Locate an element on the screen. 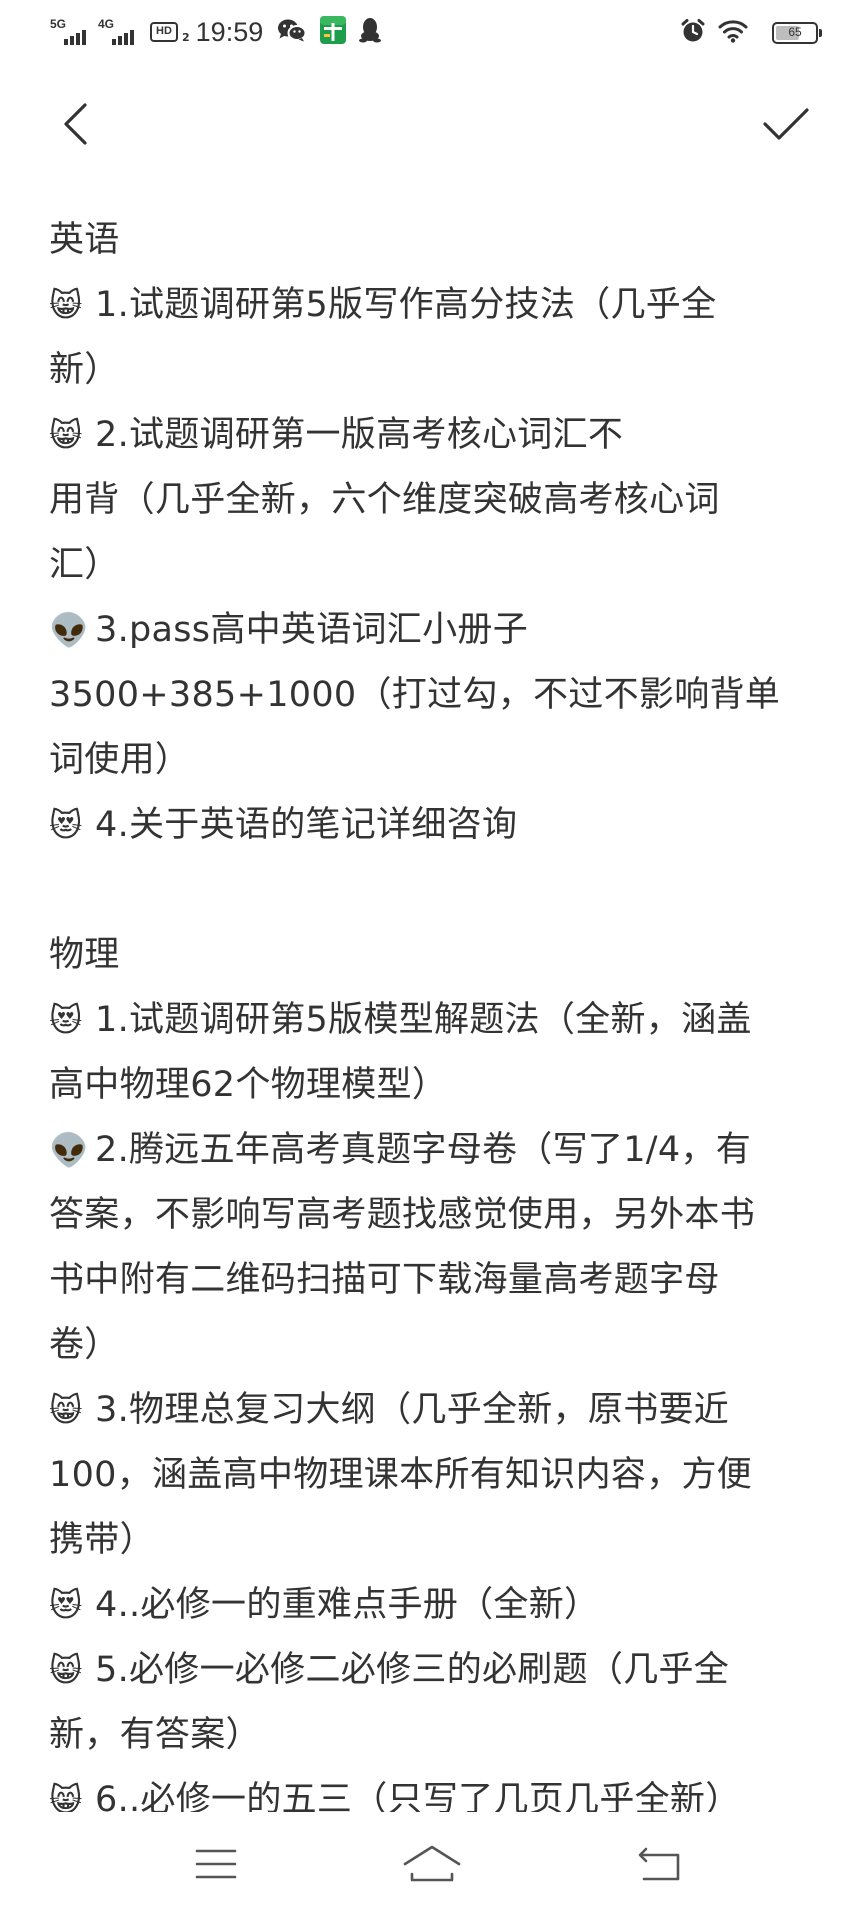 The image size is (864, 1920). wifi-icon is located at coordinates (733, 33).